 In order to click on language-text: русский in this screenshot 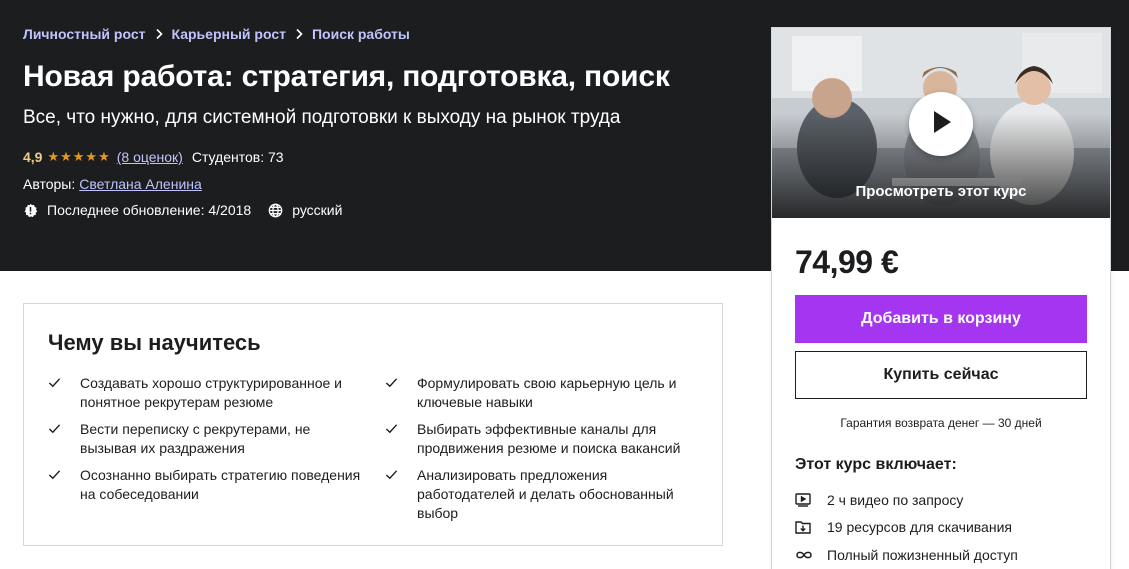, I will do `click(317, 210)`.